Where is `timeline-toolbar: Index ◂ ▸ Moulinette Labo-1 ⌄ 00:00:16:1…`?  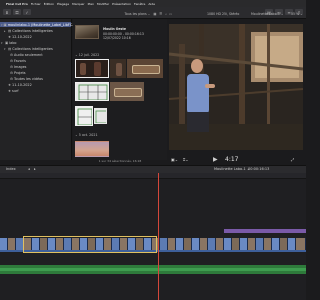 timeline-toolbar: Index ◂ ▸ Moulinette Labo-1 ⌄ 00:00:16:1… is located at coordinates (153, 169).